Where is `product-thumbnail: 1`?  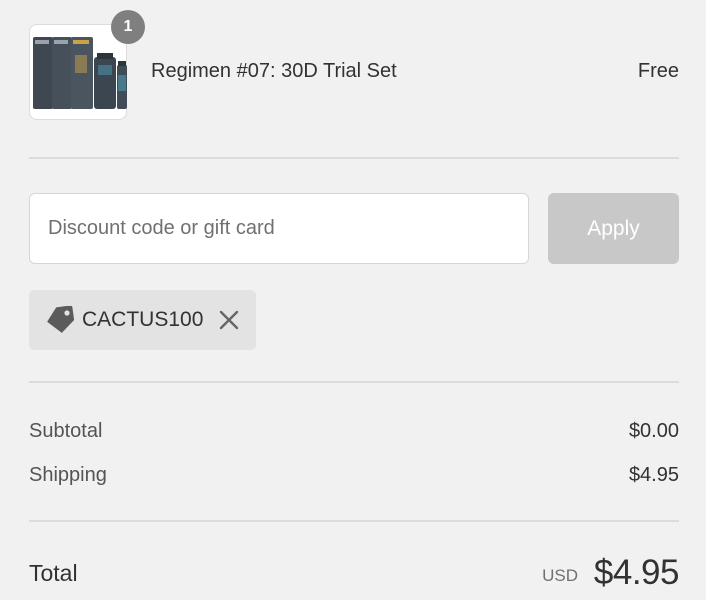 product-thumbnail: 1 is located at coordinates (87, 65).